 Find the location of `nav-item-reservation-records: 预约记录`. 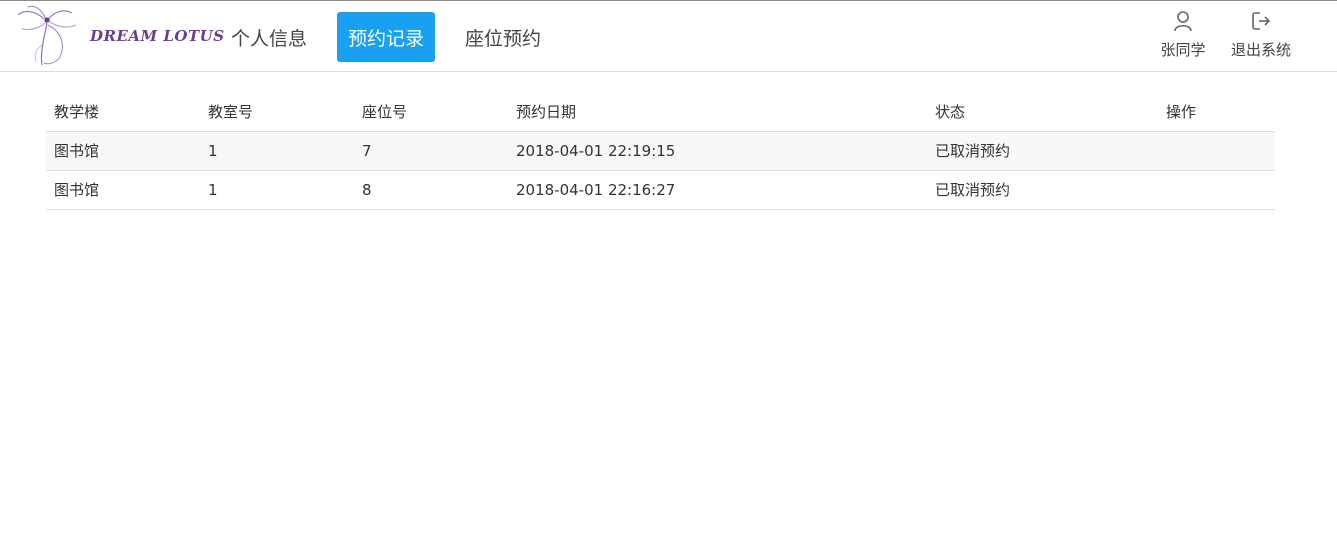

nav-item-reservation-records: 预约记录 is located at coordinates (386, 37).